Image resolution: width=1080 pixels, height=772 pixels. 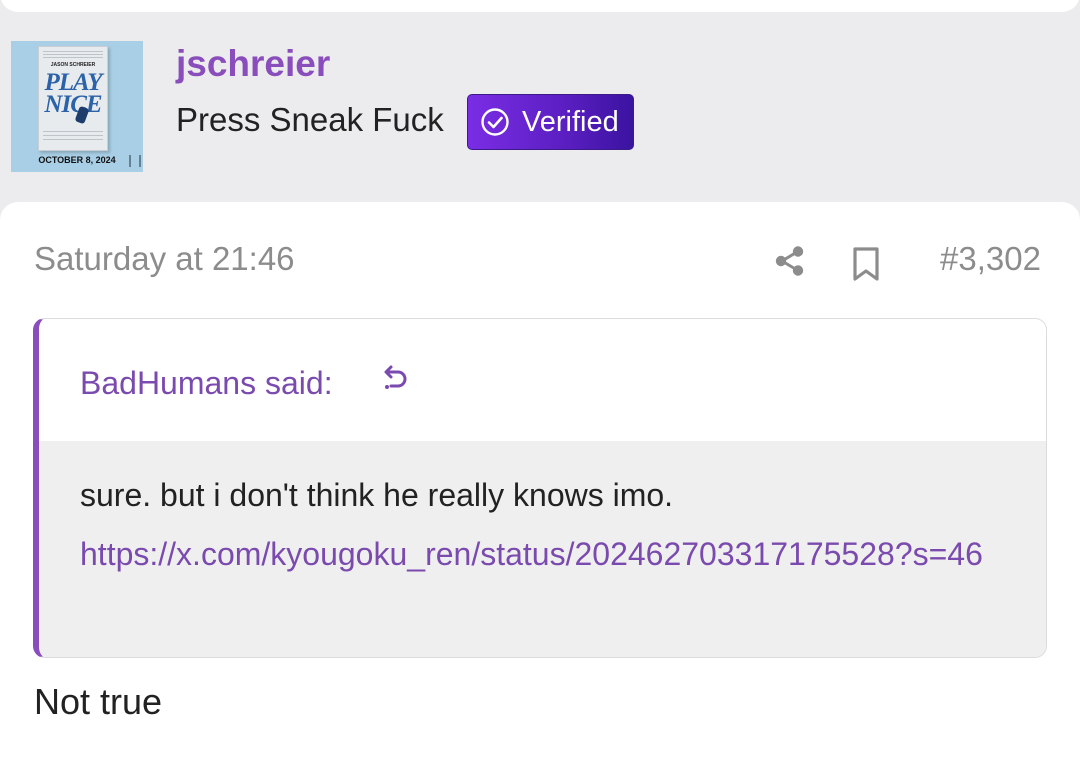 I want to click on post-date: Saturday at 21:46, so click(x=164, y=258).